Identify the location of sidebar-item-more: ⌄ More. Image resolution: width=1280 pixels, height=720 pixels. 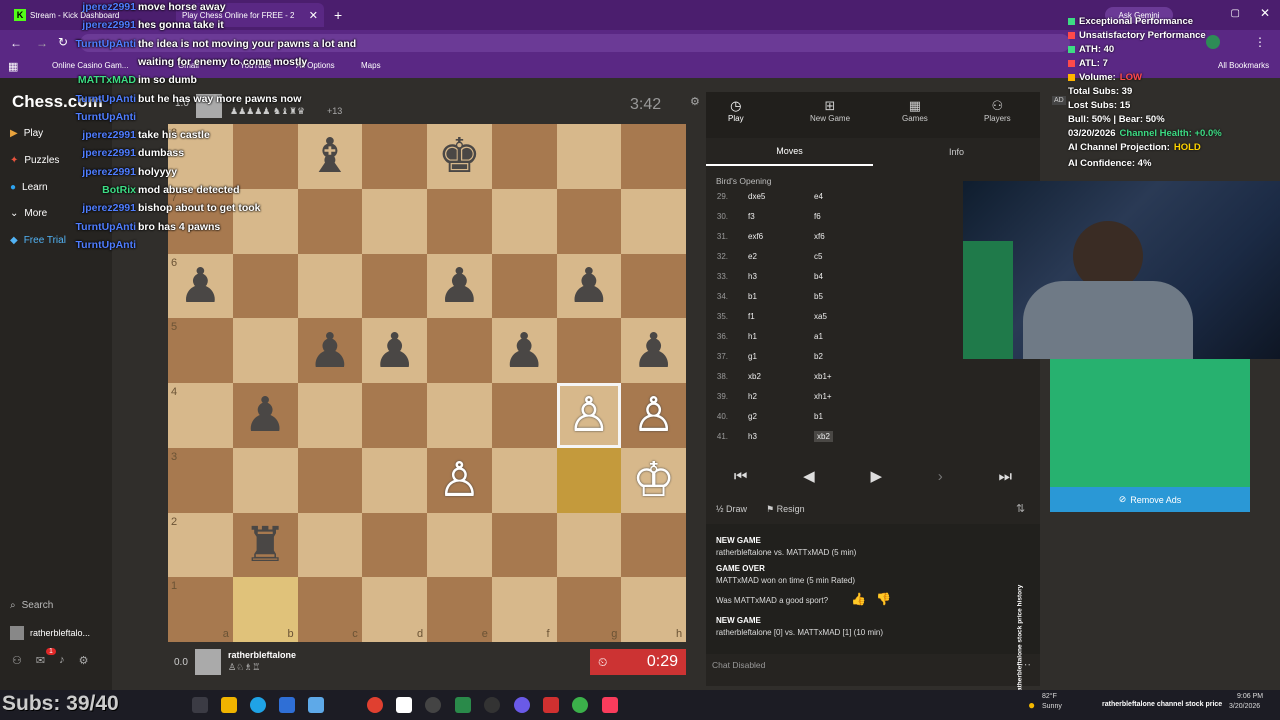
(28, 213).